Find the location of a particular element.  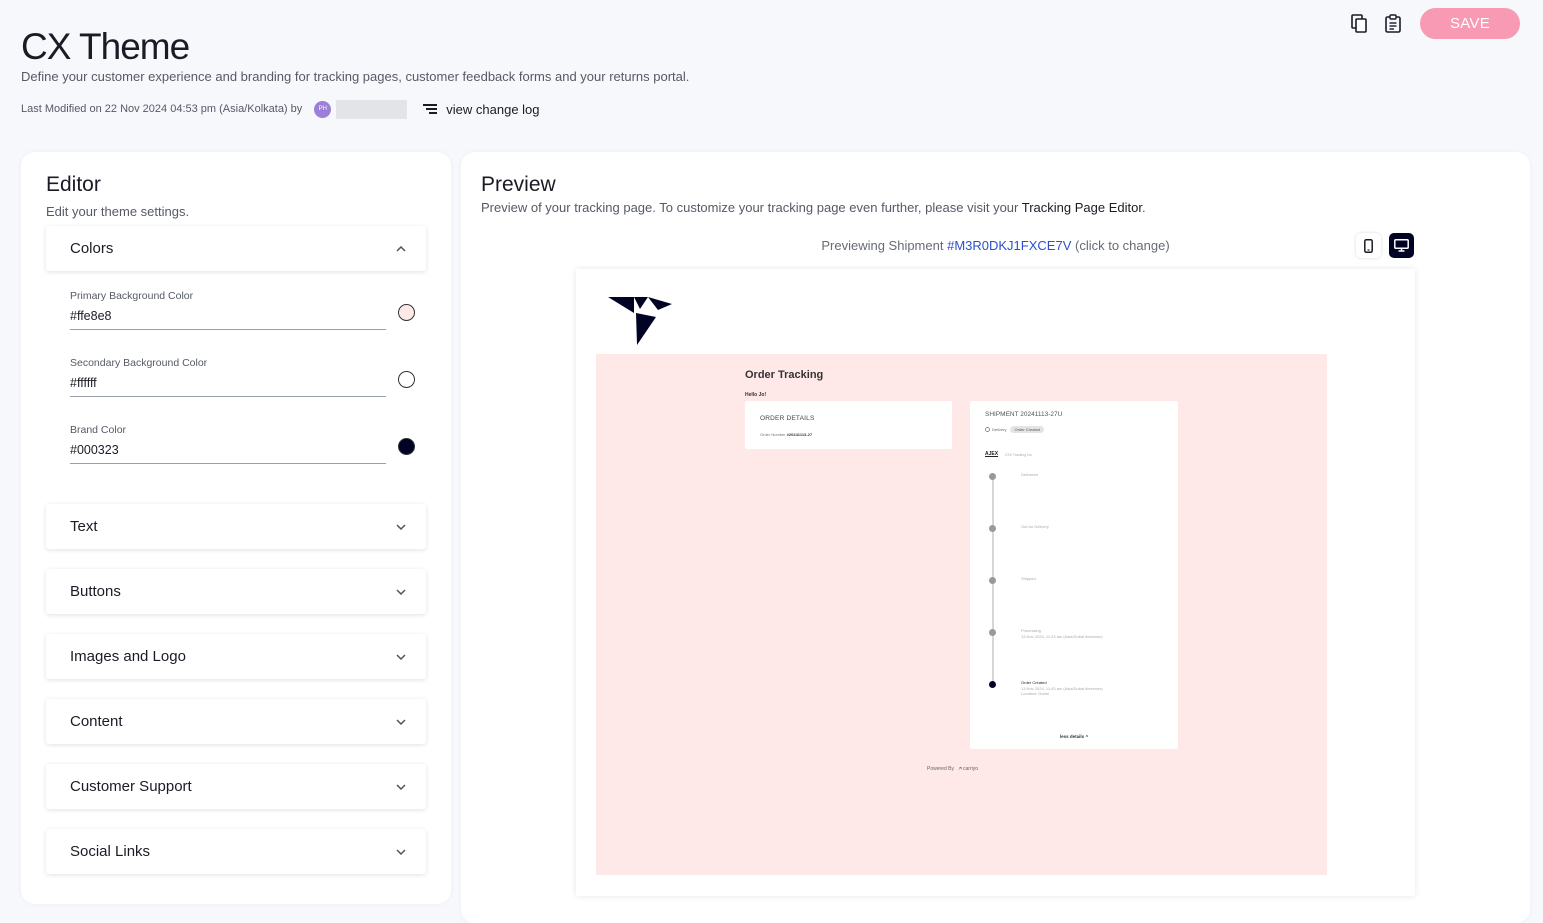

primary-color-swatch is located at coordinates (406, 312).